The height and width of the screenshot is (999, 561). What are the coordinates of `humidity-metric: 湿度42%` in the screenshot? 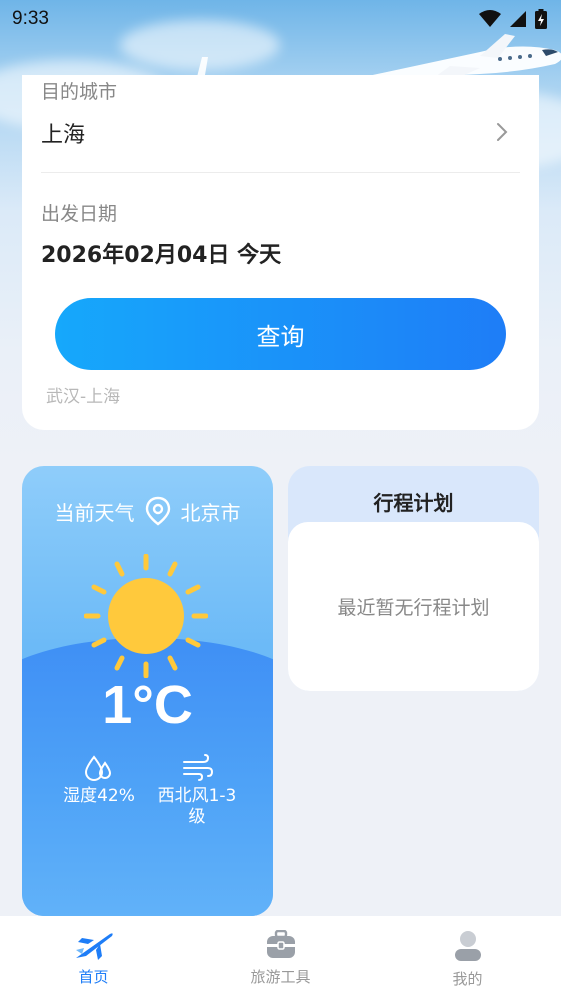 It's located at (99, 780).